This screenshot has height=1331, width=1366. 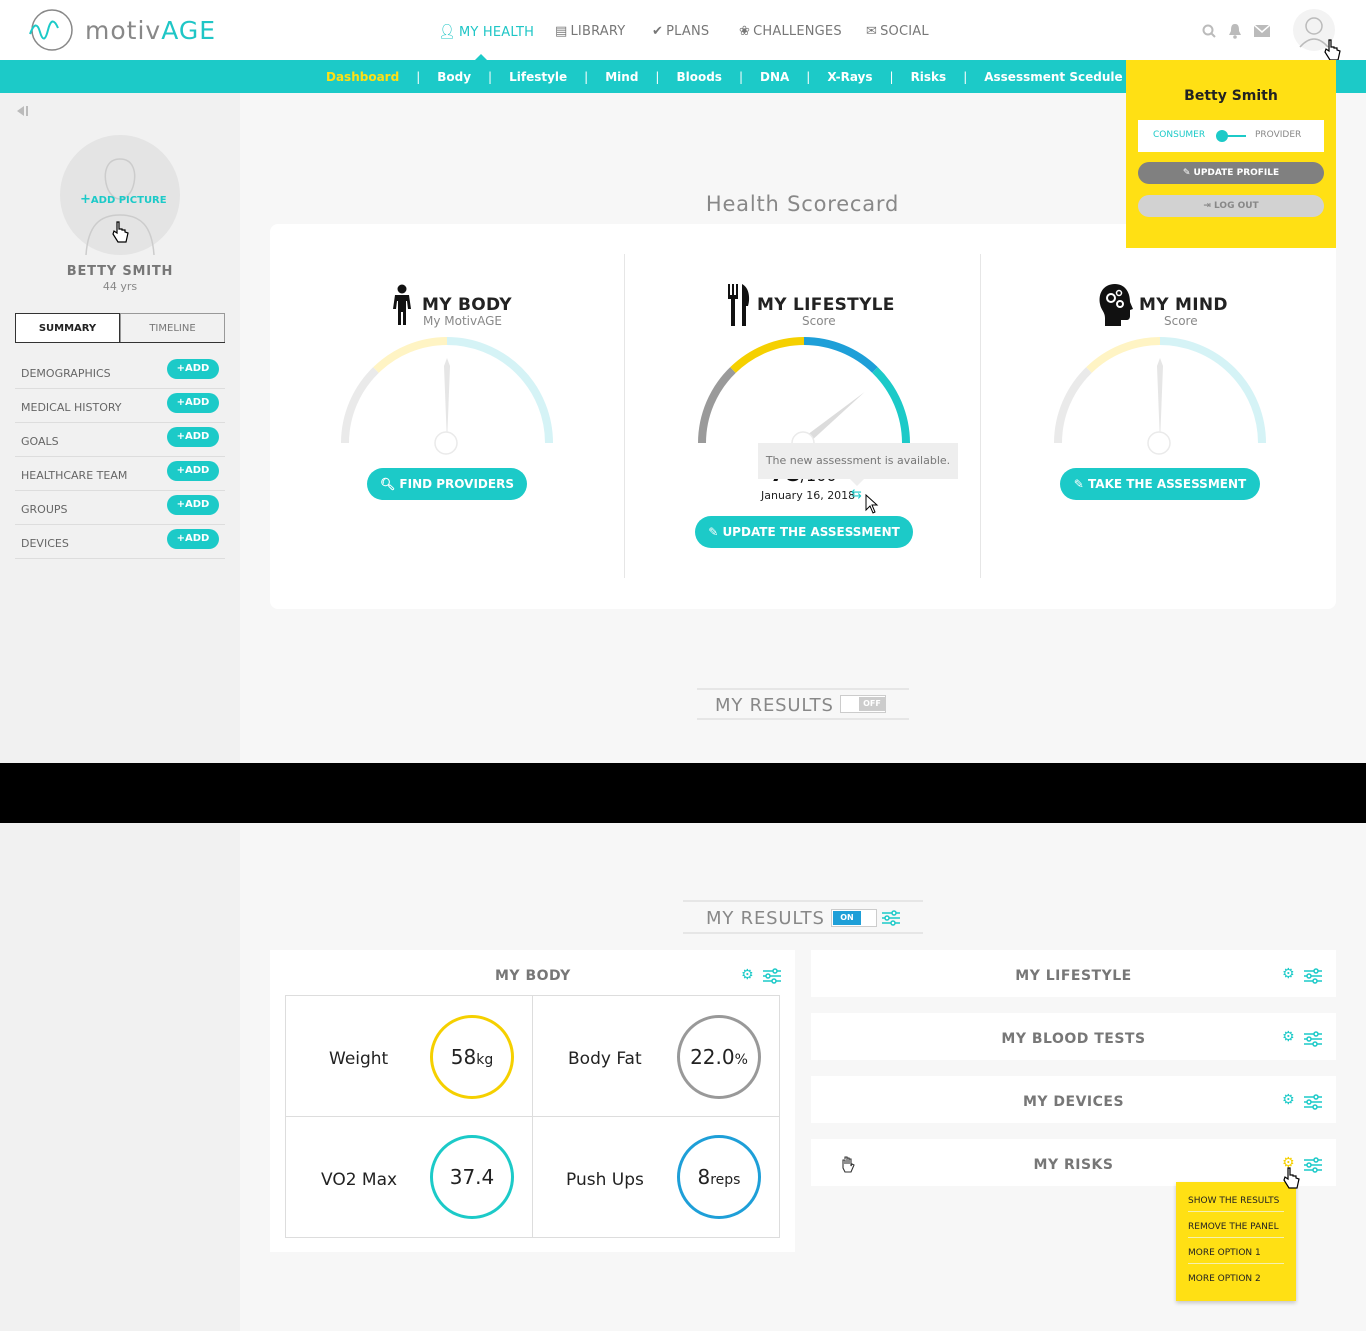 What do you see at coordinates (849, 77) in the screenshot?
I see `subnav-xrays: X-Rays` at bounding box center [849, 77].